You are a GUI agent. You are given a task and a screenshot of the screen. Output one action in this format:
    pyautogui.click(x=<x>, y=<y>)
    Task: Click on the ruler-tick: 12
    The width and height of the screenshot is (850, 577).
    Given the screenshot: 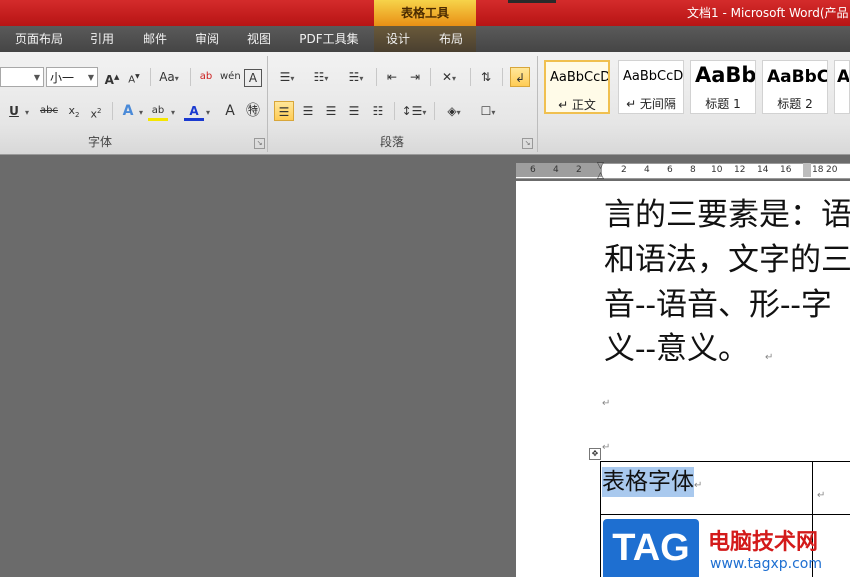 What is the action you would take?
    pyautogui.click(x=740, y=170)
    